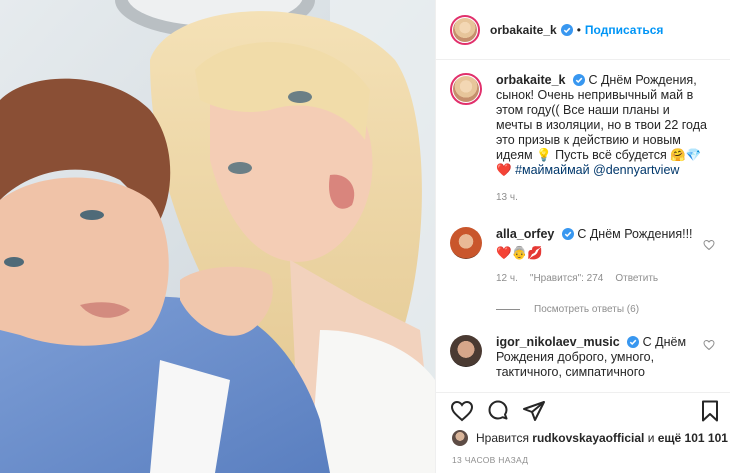  What do you see at coordinates (465, 29) in the screenshot?
I see `author-avatar` at bounding box center [465, 29].